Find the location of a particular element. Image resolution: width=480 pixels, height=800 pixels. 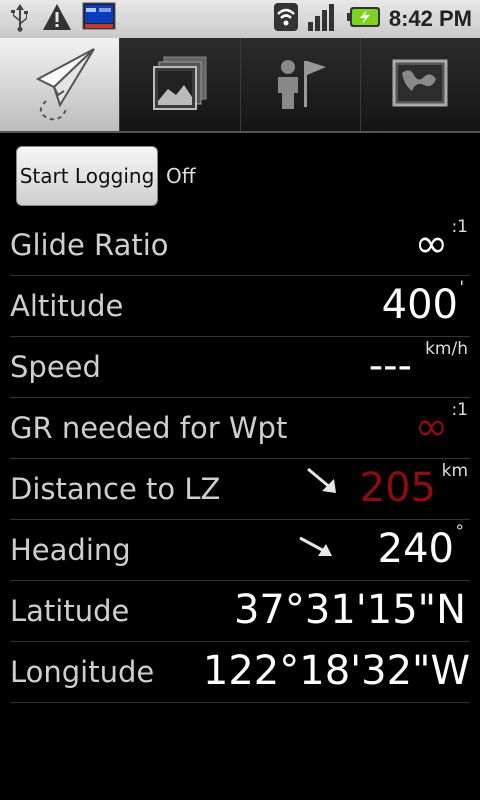

gr-needed-label: GR needed for Wpt is located at coordinates (149, 428).